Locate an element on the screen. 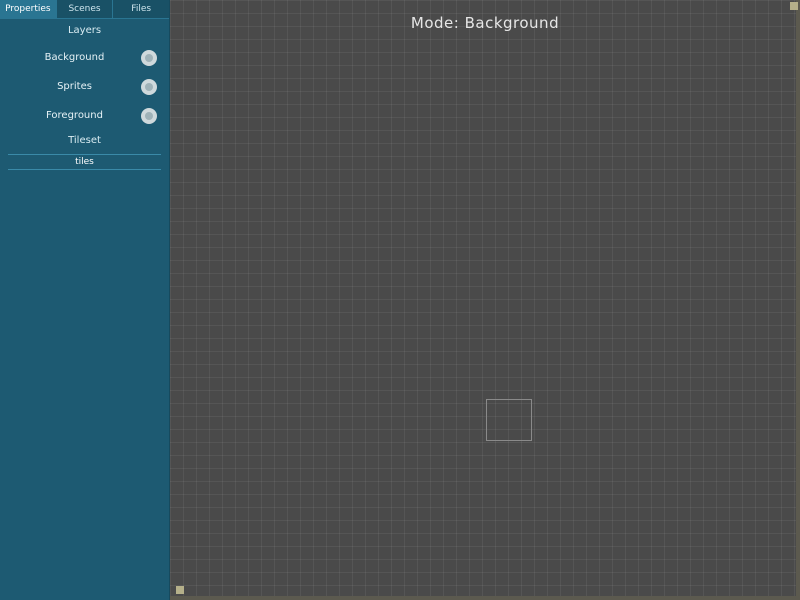 The height and width of the screenshot is (600, 800). corner-handle-top-right is located at coordinates (794, 6).